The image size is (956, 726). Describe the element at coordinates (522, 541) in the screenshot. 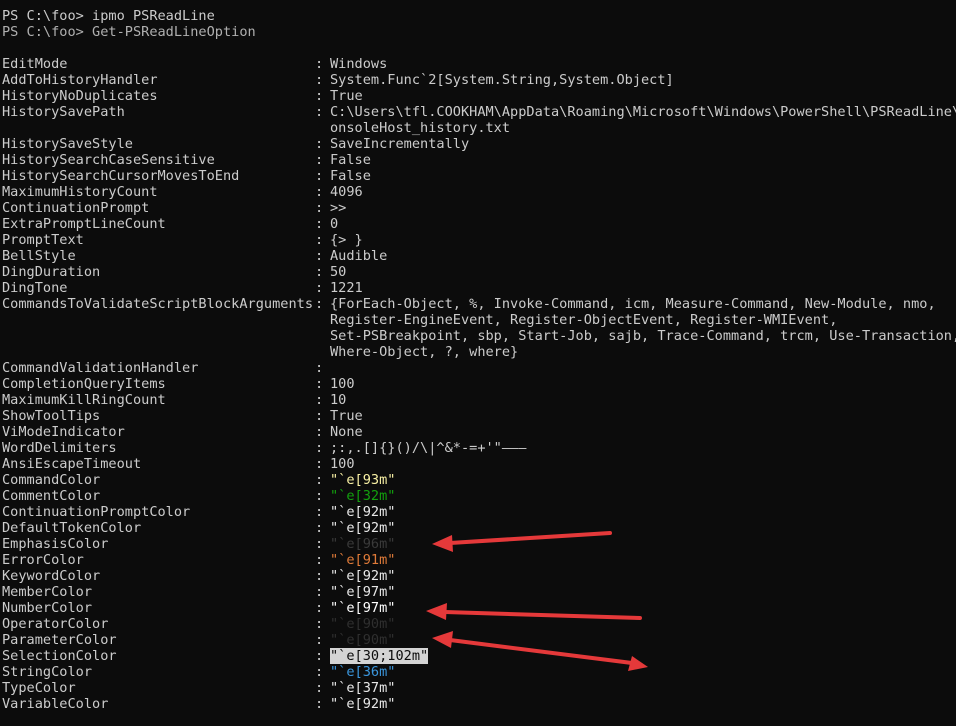

I see `arrow-emphasis` at that location.